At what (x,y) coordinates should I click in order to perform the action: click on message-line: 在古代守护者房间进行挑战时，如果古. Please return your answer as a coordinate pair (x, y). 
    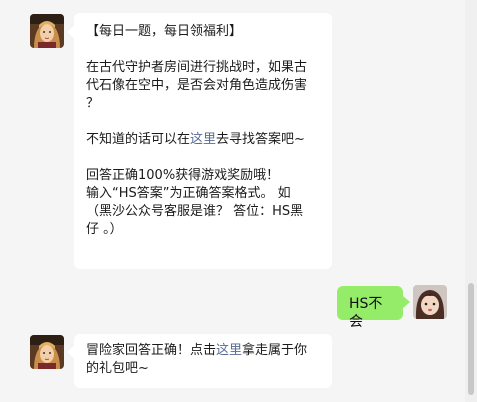
    Looking at the image, I should click on (197, 67).